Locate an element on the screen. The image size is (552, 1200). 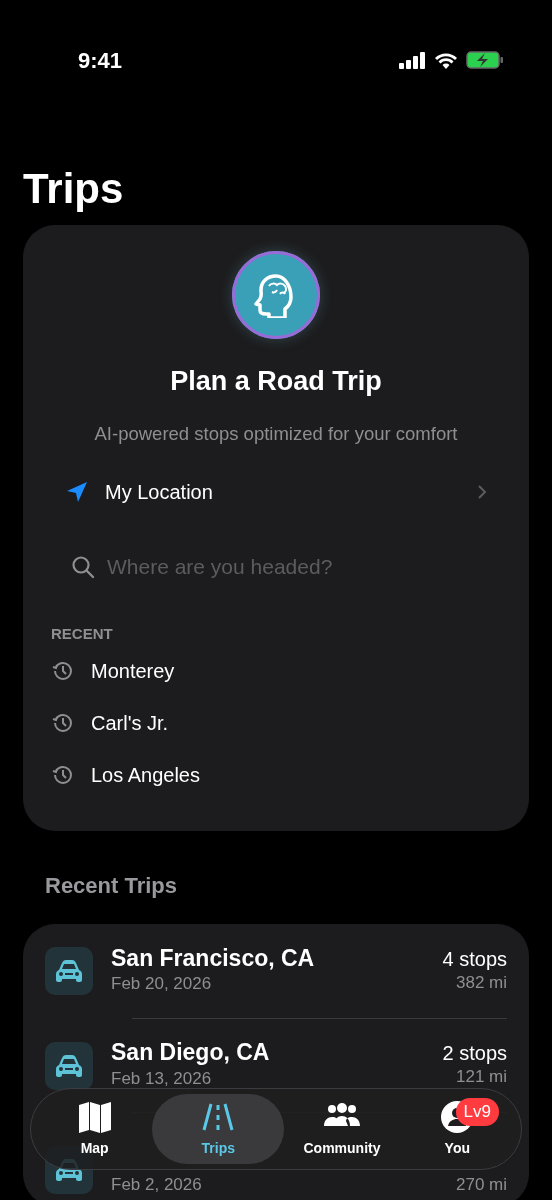
recent-item: Carl's Jr. is located at coordinates (276, 723).